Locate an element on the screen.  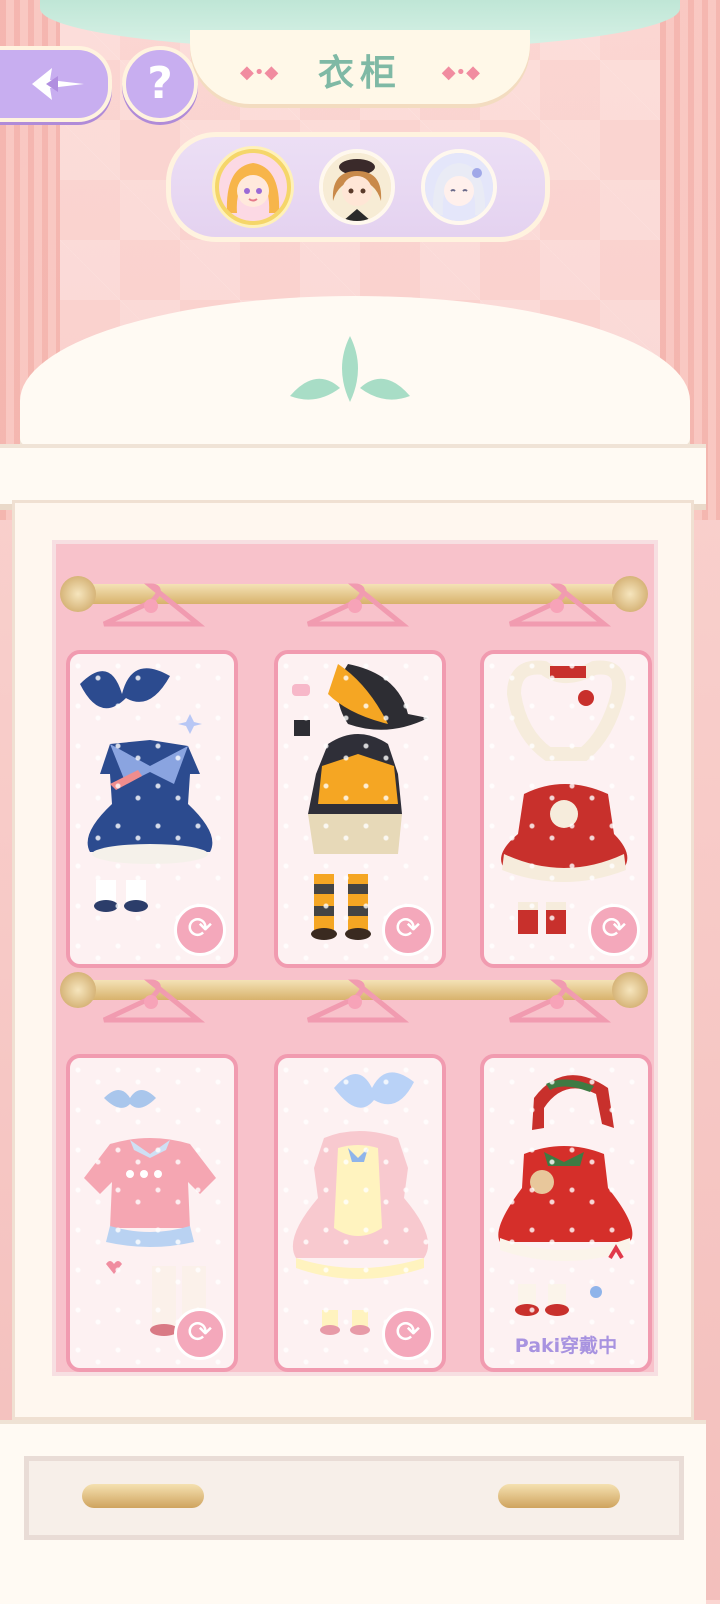
silver-hair-portrait-icon is located at coordinates (459, 187).